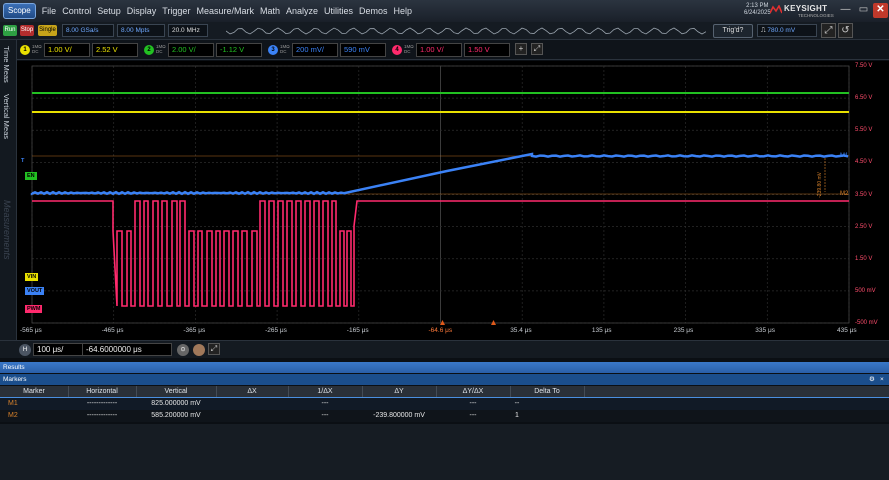 This screenshot has width=889, height=480. What do you see at coordinates (397, 50) in the screenshot?
I see `channel-4-icon: 4` at bounding box center [397, 50].